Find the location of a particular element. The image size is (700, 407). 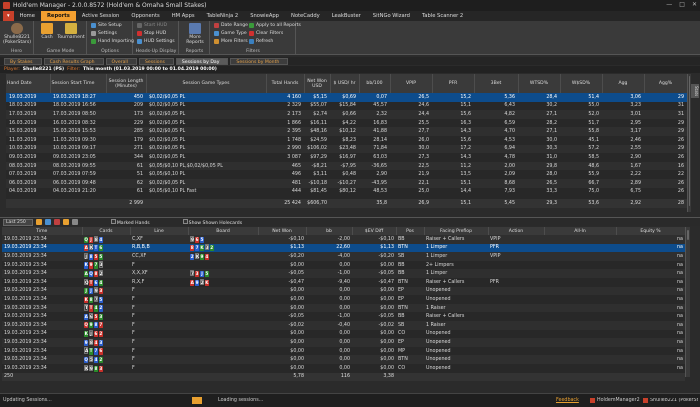

sessions-col-header: WTSD% is located at coordinates (539, 83).